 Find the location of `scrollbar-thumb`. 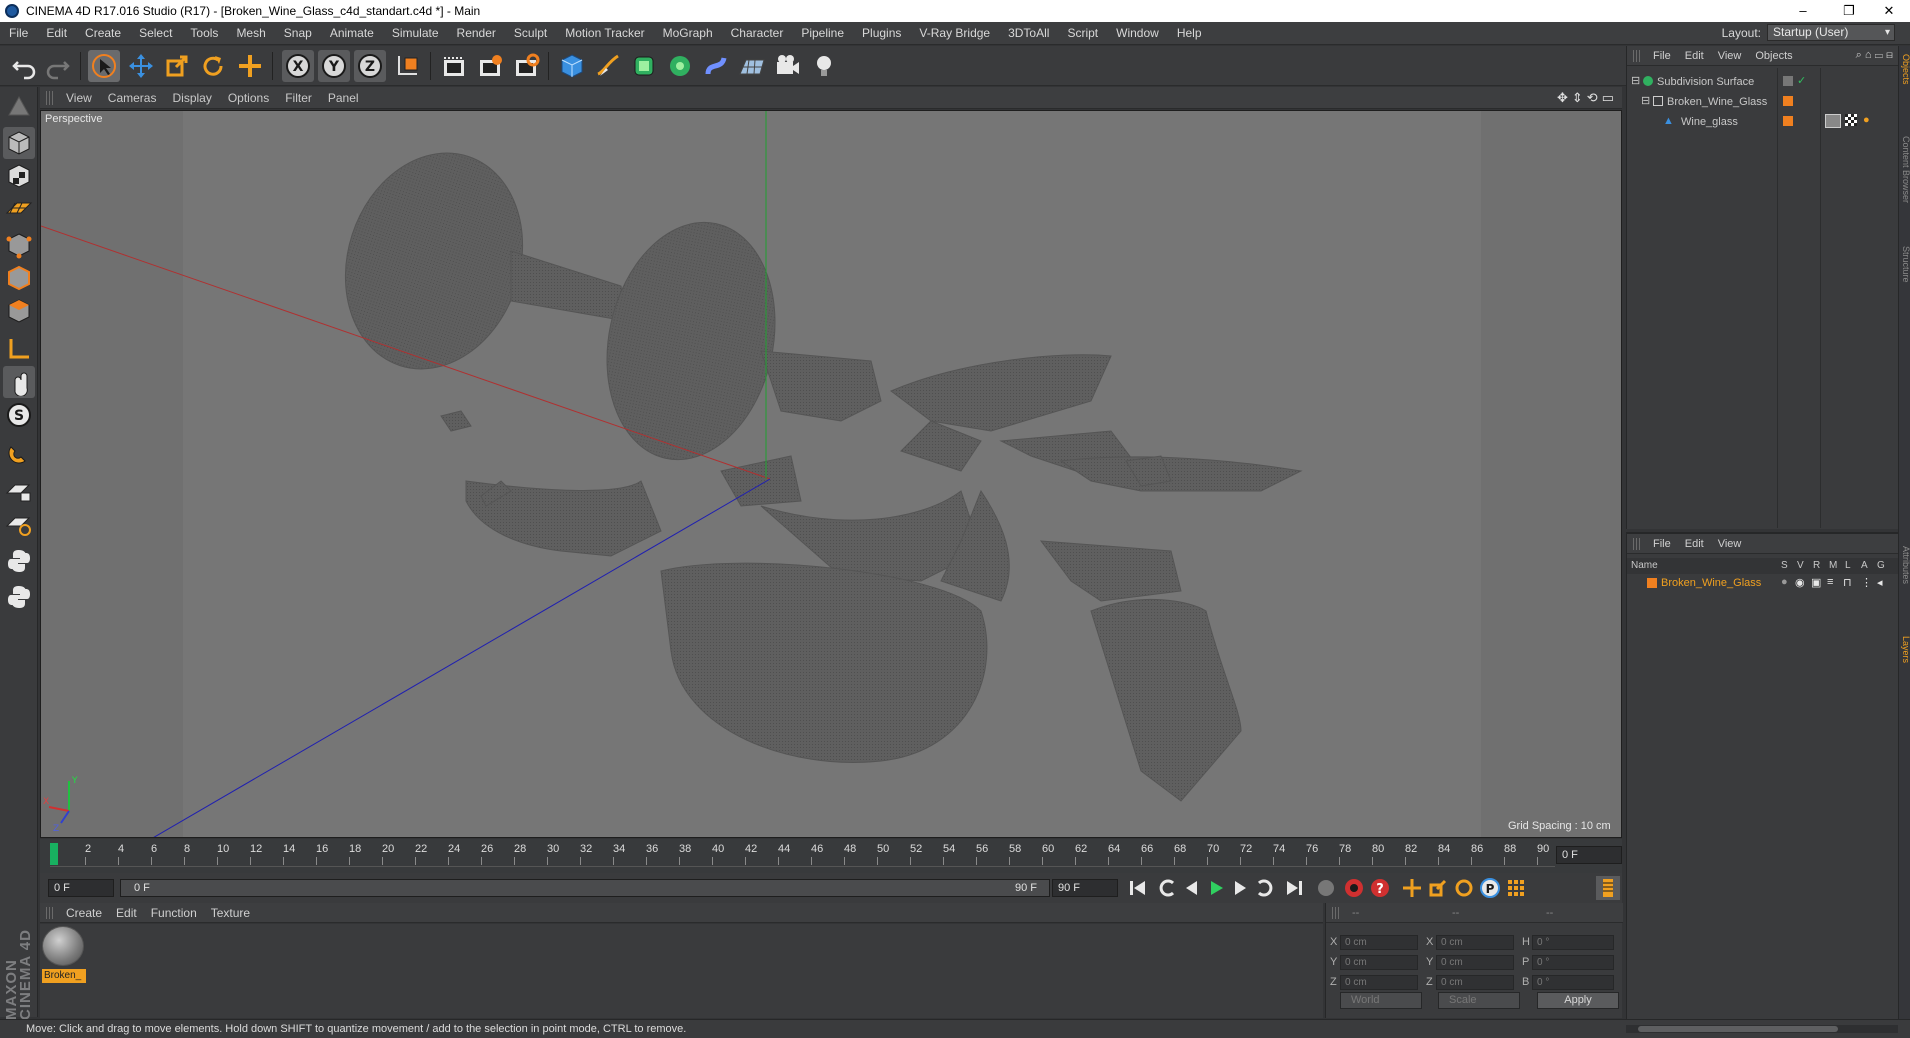

scrollbar-thumb is located at coordinates (1738, 1029).